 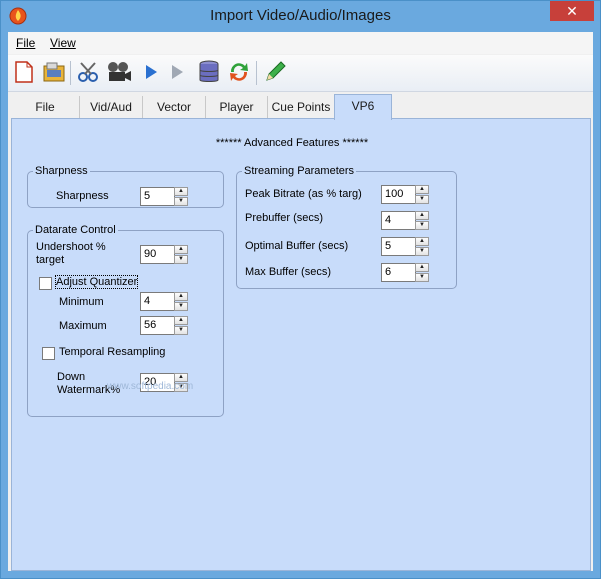 I want to click on tab-cue-points: Cue Points, so click(x=301, y=107).